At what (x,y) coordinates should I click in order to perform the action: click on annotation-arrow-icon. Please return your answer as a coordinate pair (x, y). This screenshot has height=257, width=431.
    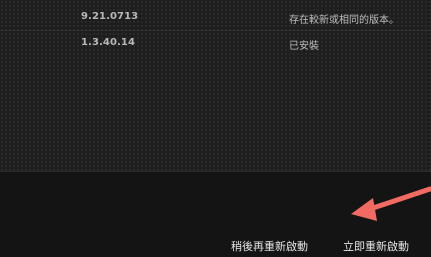
    Looking at the image, I should click on (391, 203).